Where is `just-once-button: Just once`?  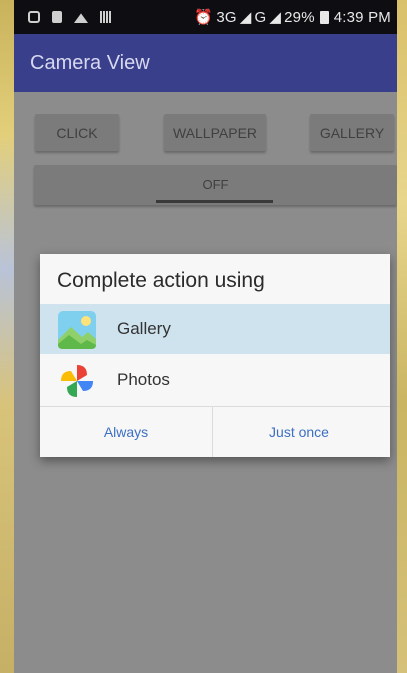 just-once-button: Just once is located at coordinates (299, 432).